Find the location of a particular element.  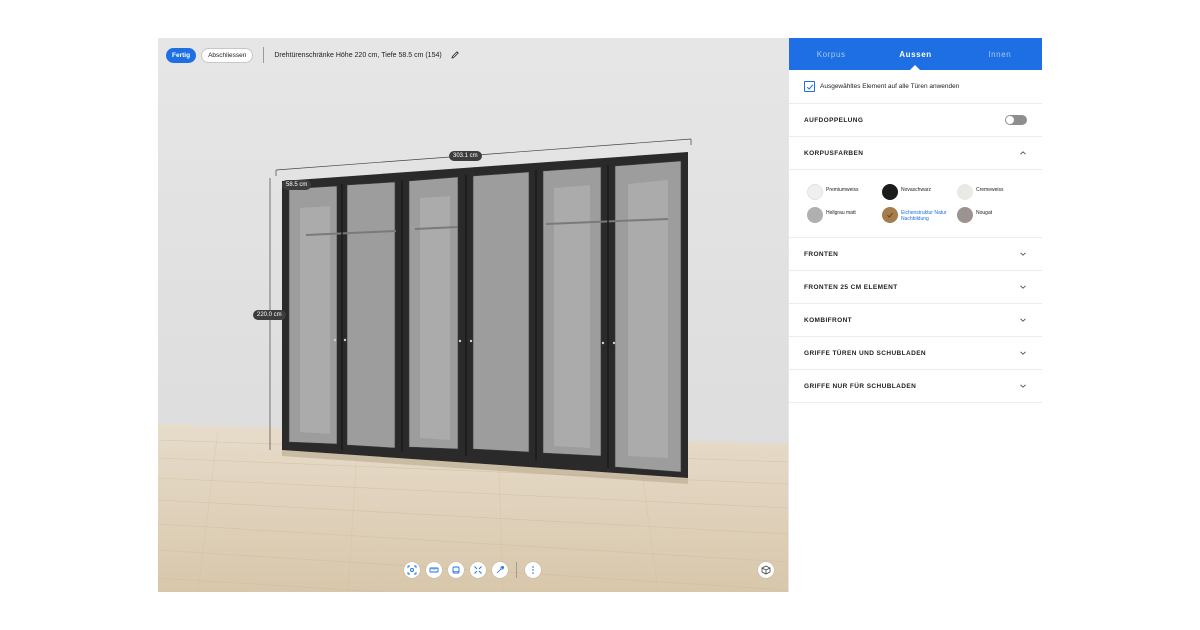

expand-icon is located at coordinates (478, 570).